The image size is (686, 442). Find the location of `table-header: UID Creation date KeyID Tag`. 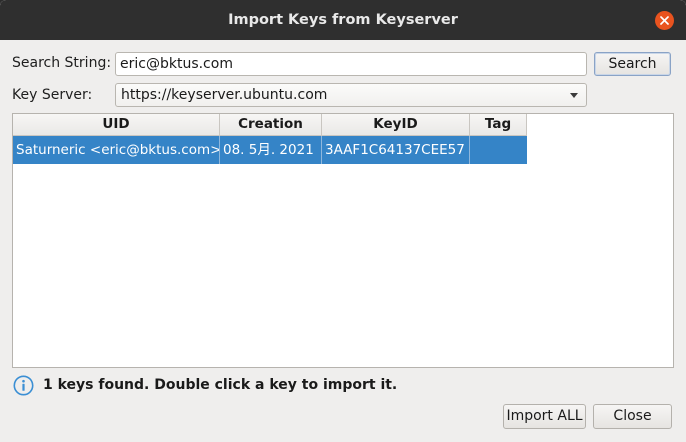

table-header: UID Creation date KeyID Tag is located at coordinates (270, 133).